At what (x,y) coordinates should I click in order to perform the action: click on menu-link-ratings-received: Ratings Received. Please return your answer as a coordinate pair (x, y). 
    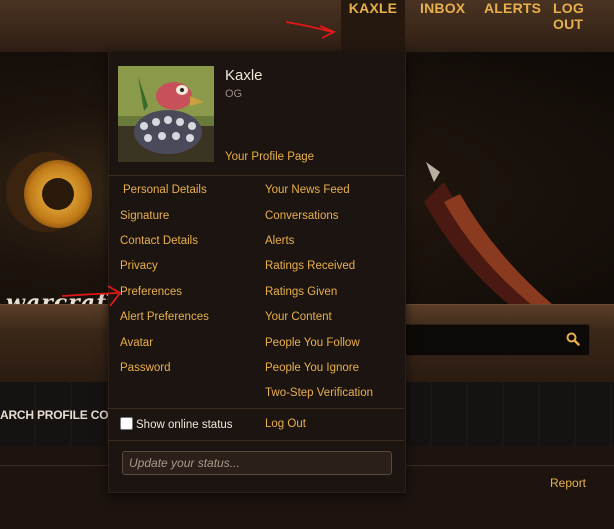
    Looking at the image, I should click on (310, 266).